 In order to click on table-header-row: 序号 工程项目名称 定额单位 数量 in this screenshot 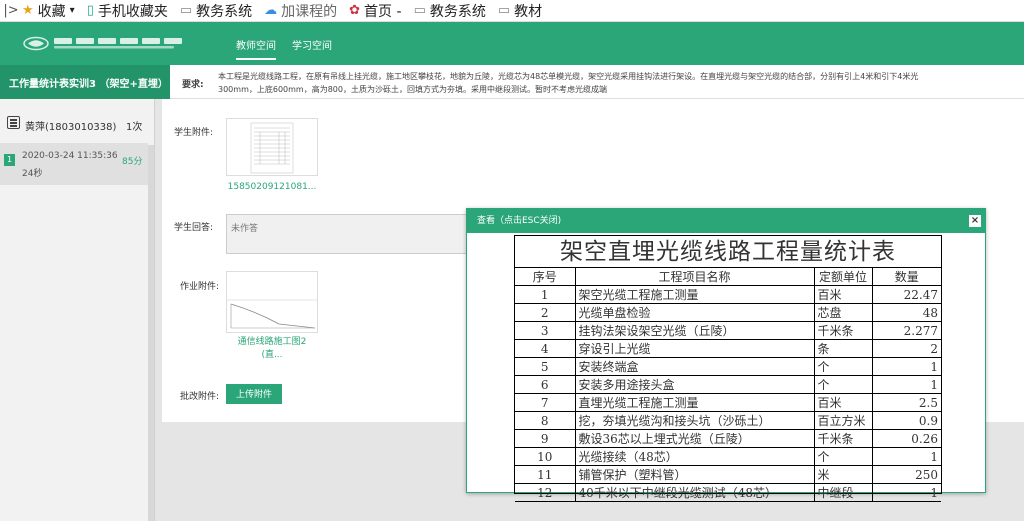, I will do `click(728, 277)`.